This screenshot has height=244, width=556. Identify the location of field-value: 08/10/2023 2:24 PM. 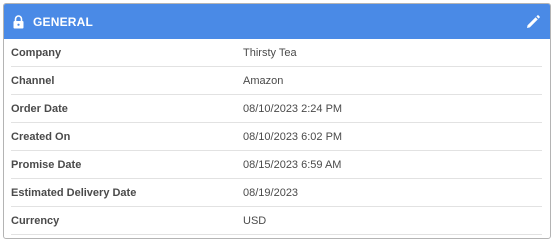
(293, 108).